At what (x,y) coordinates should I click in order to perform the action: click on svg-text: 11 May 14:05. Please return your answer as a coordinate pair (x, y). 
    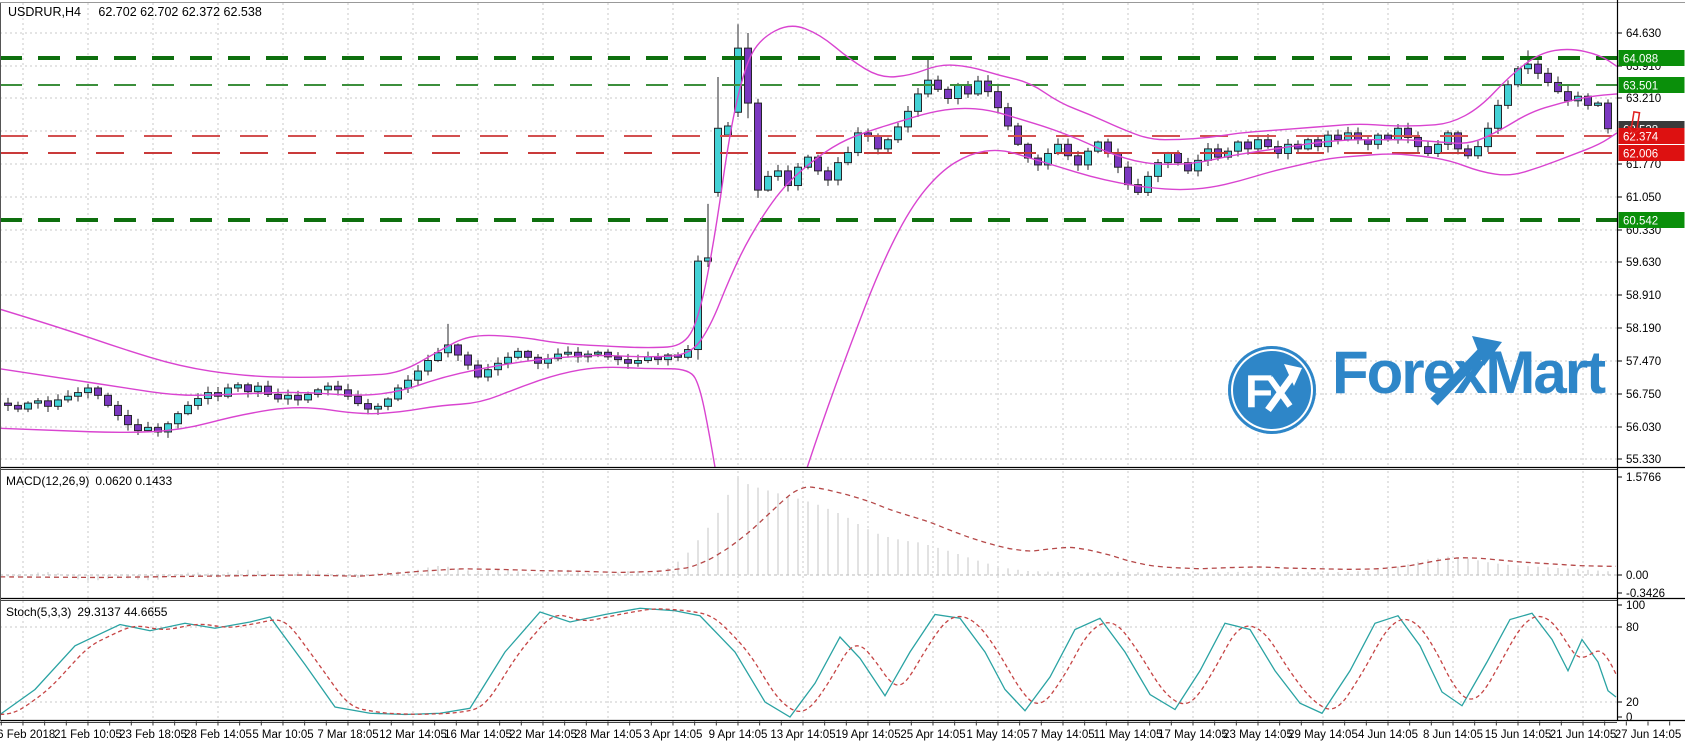
    Looking at the image, I should click on (1128, 735).